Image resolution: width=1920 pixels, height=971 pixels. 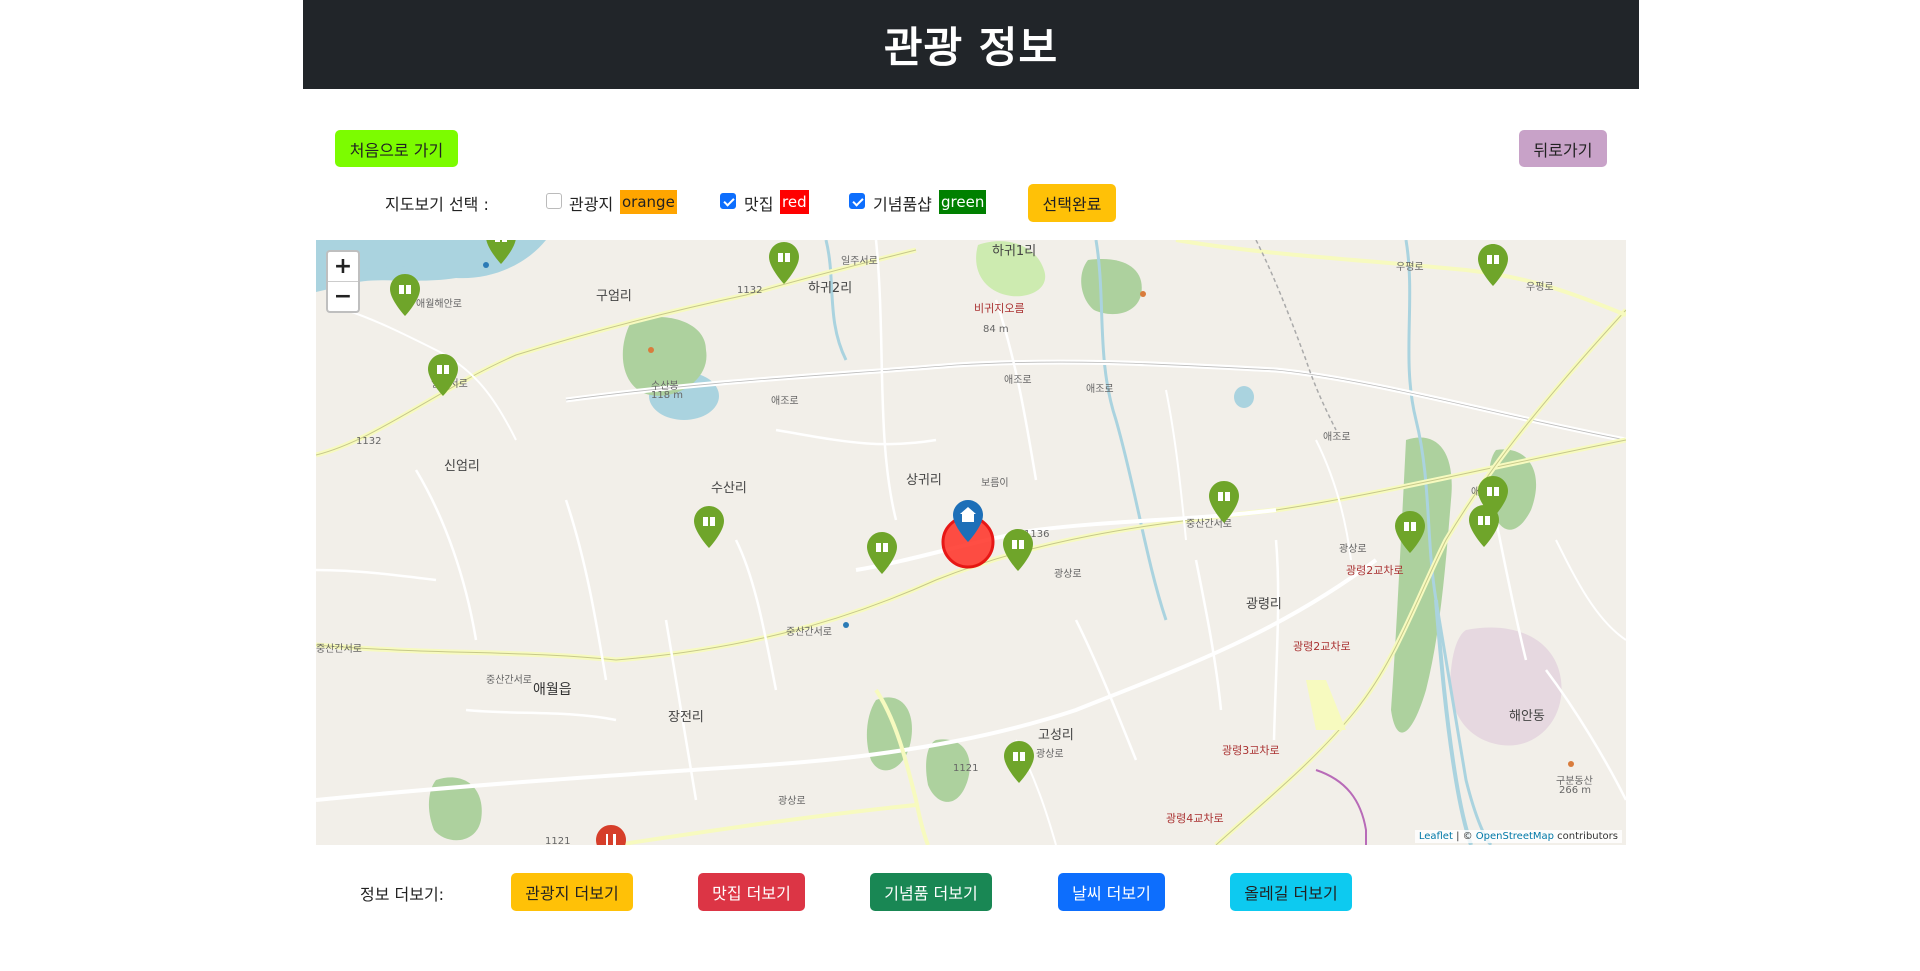 What do you see at coordinates (931, 892) in the screenshot?
I see `more-souvenirs-button: 기념품 더보기` at bounding box center [931, 892].